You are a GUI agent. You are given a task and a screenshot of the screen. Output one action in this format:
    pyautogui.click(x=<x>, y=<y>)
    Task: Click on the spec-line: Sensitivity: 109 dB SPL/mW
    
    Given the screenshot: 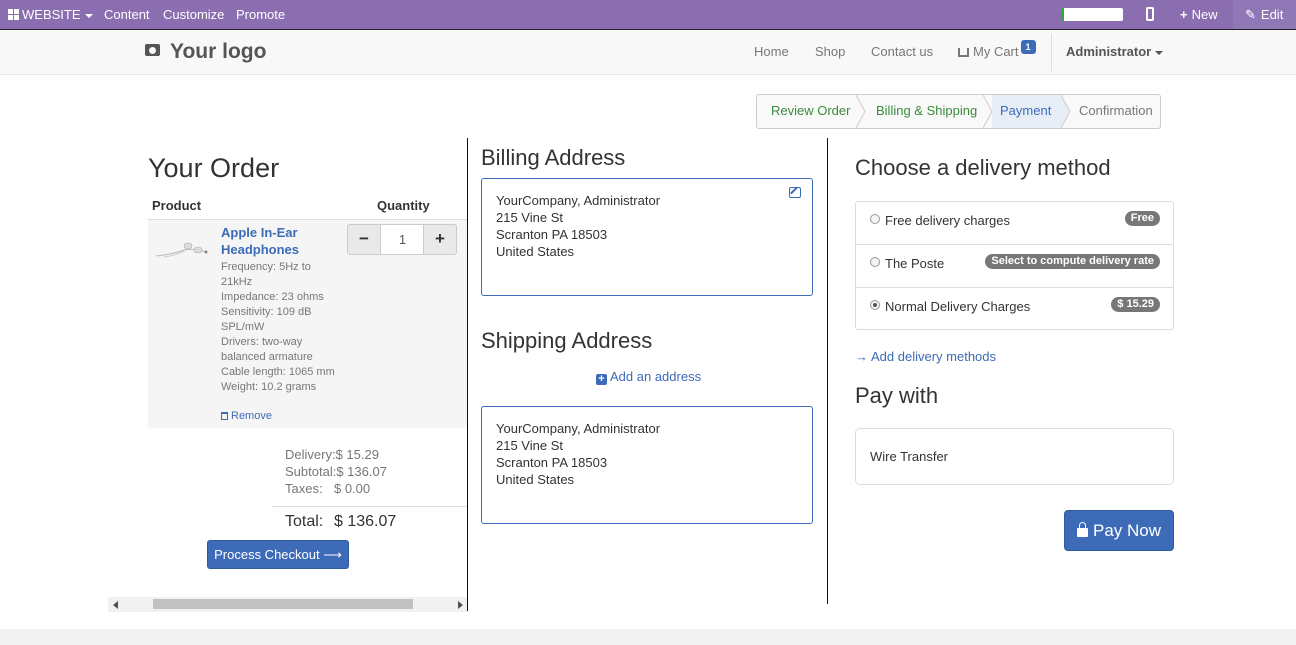 What is the action you would take?
    pyautogui.click(x=266, y=319)
    